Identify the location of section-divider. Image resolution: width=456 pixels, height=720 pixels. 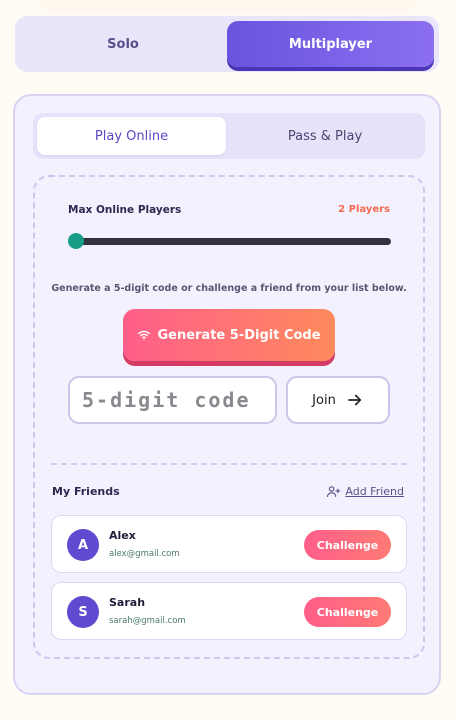
(229, 464).